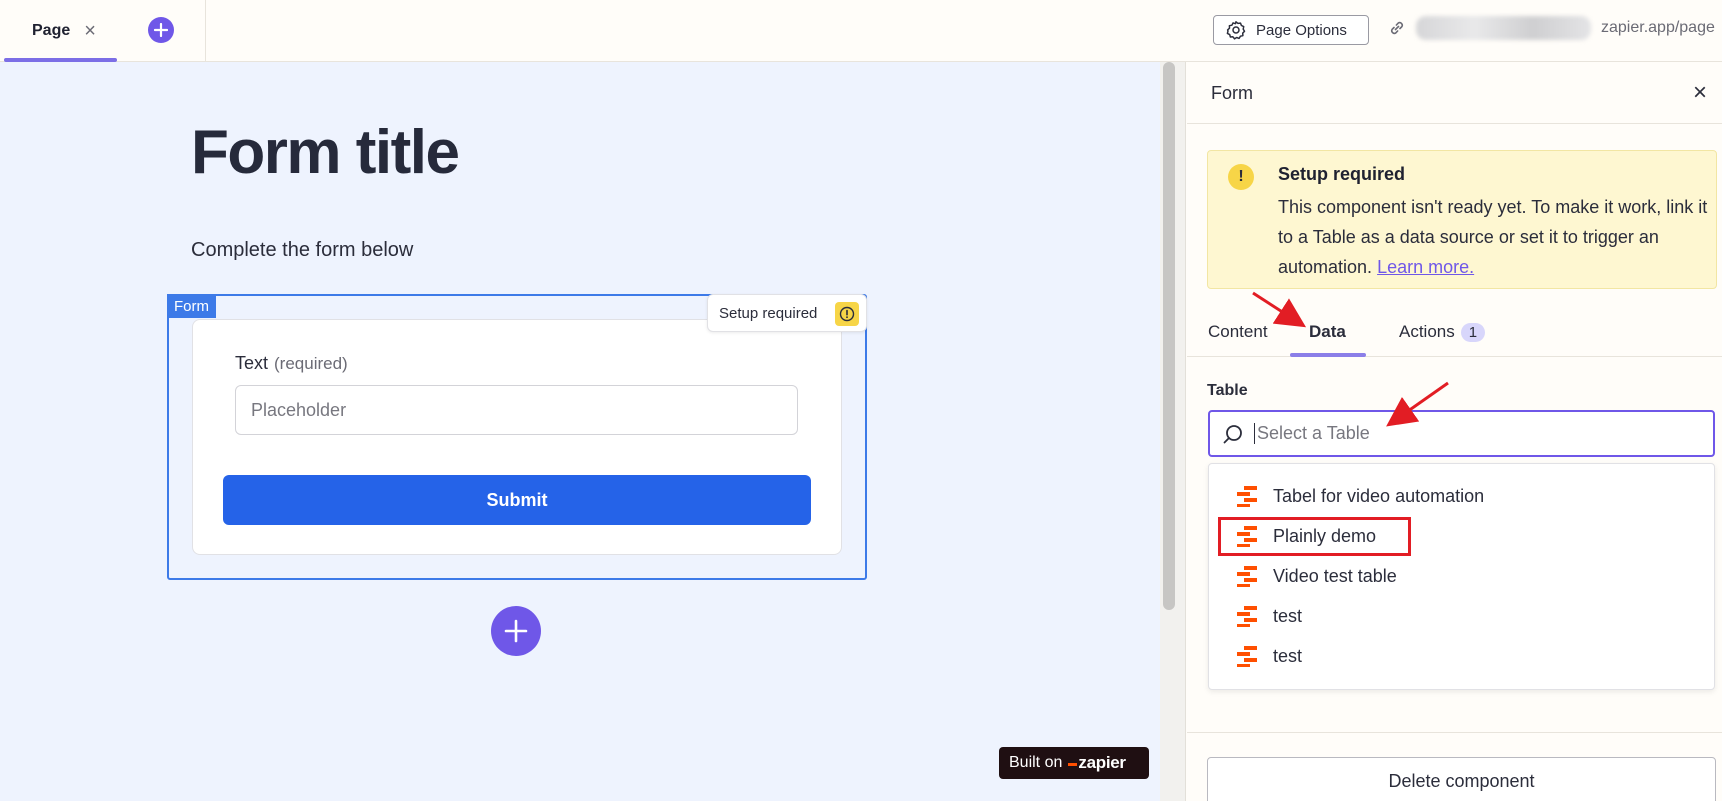 The height and width of the screenshot is (801, 1722). I want to click on form-subtitle: Complete the form below, so click(302, 250).